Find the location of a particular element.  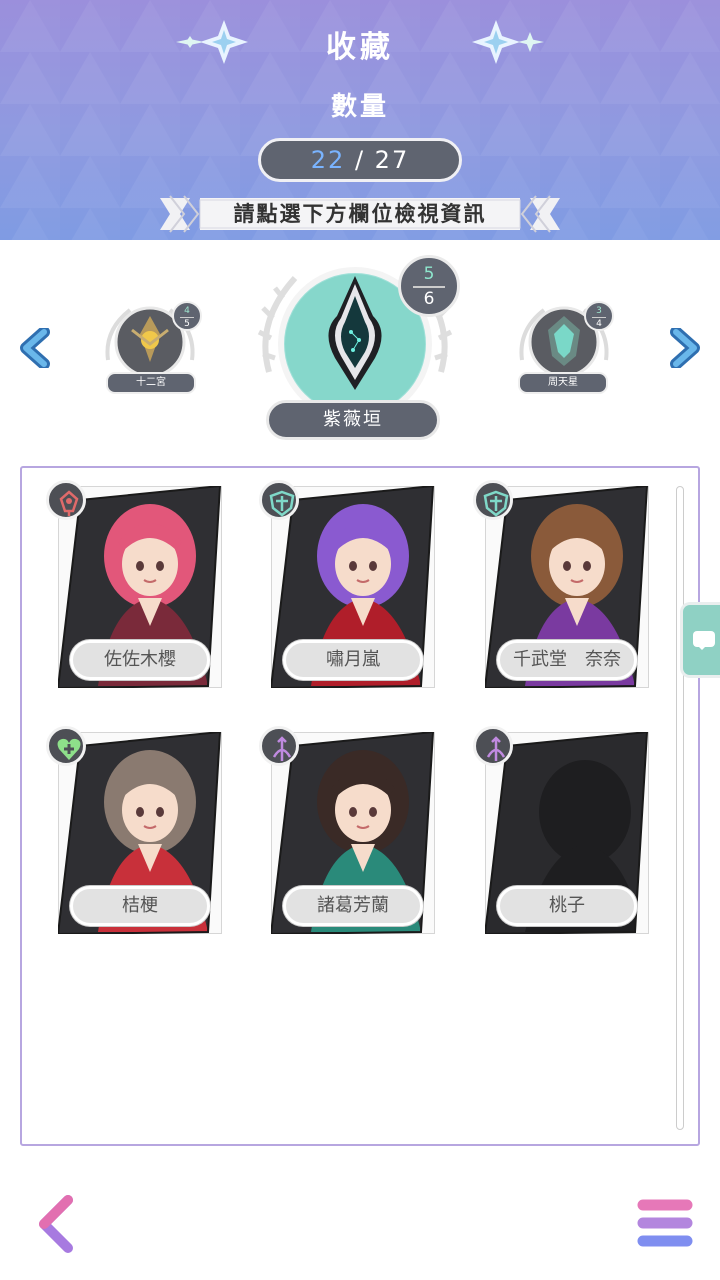

character-name: 桔梗 is located at coordinates (140, 906).